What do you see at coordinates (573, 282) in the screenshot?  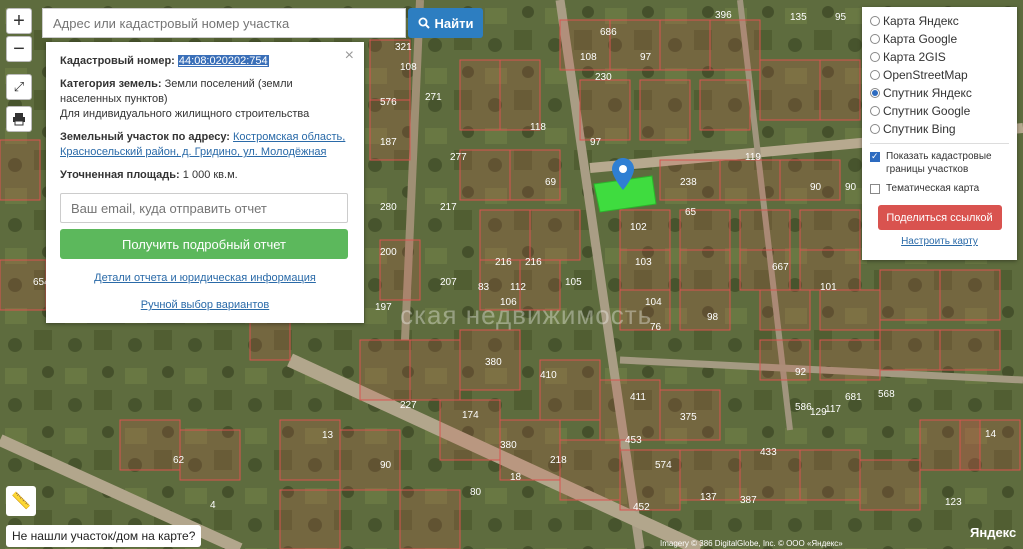 I see `parcel-number-label: 105` at bounding box center [573, 282].